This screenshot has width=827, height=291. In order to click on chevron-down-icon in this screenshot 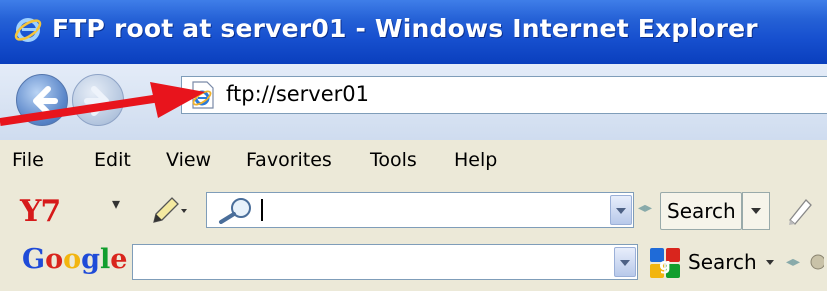, I will do `click(770, 262)`.